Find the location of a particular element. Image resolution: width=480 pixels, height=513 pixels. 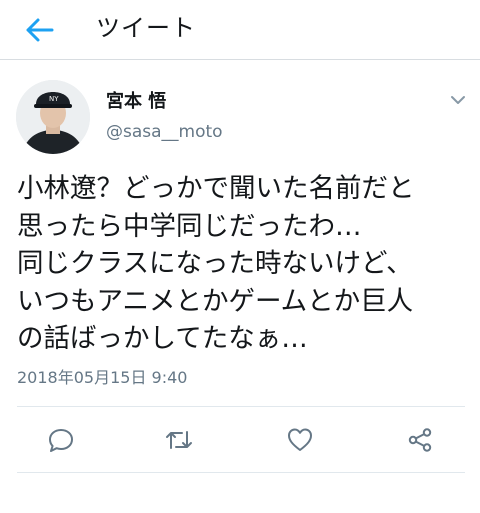

heart-icon is located at coordinates (300, 439).